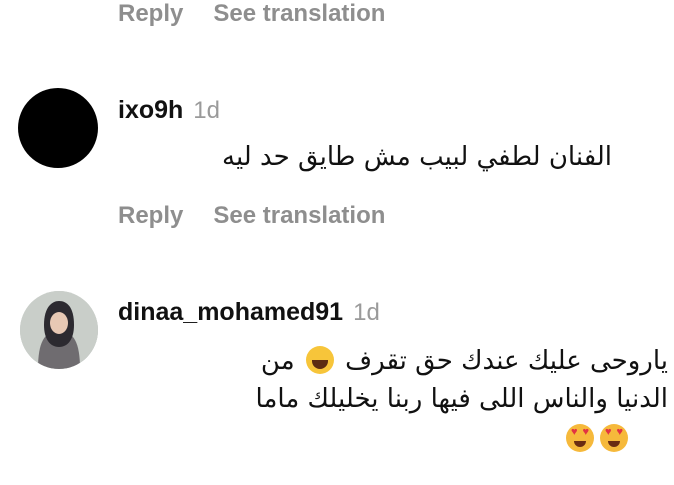 This screenshot has height=485, width=674. What do you see at coordinates (319, 360) in the screenshot?
I see `face-with-tears-of-joy-icon` at bounding box center [319, 360].